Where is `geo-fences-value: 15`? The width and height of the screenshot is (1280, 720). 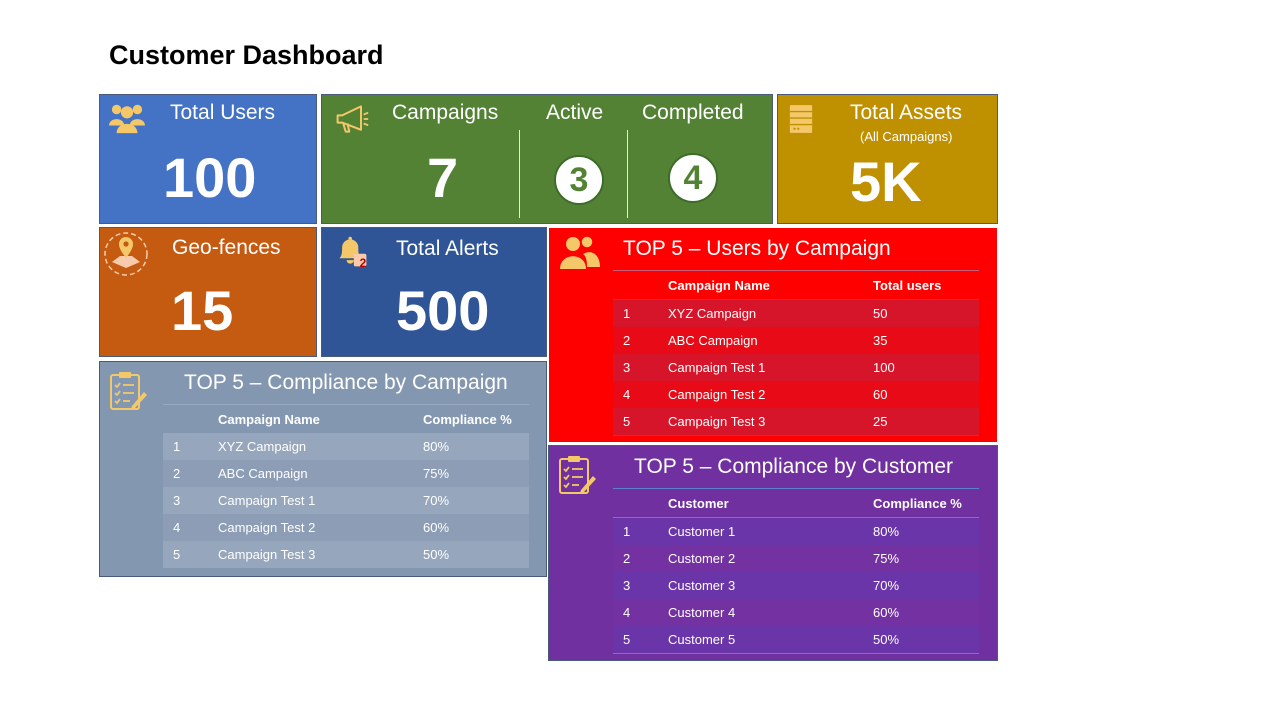 geo-fences-value: 15 is located at coordinates (202, 310).